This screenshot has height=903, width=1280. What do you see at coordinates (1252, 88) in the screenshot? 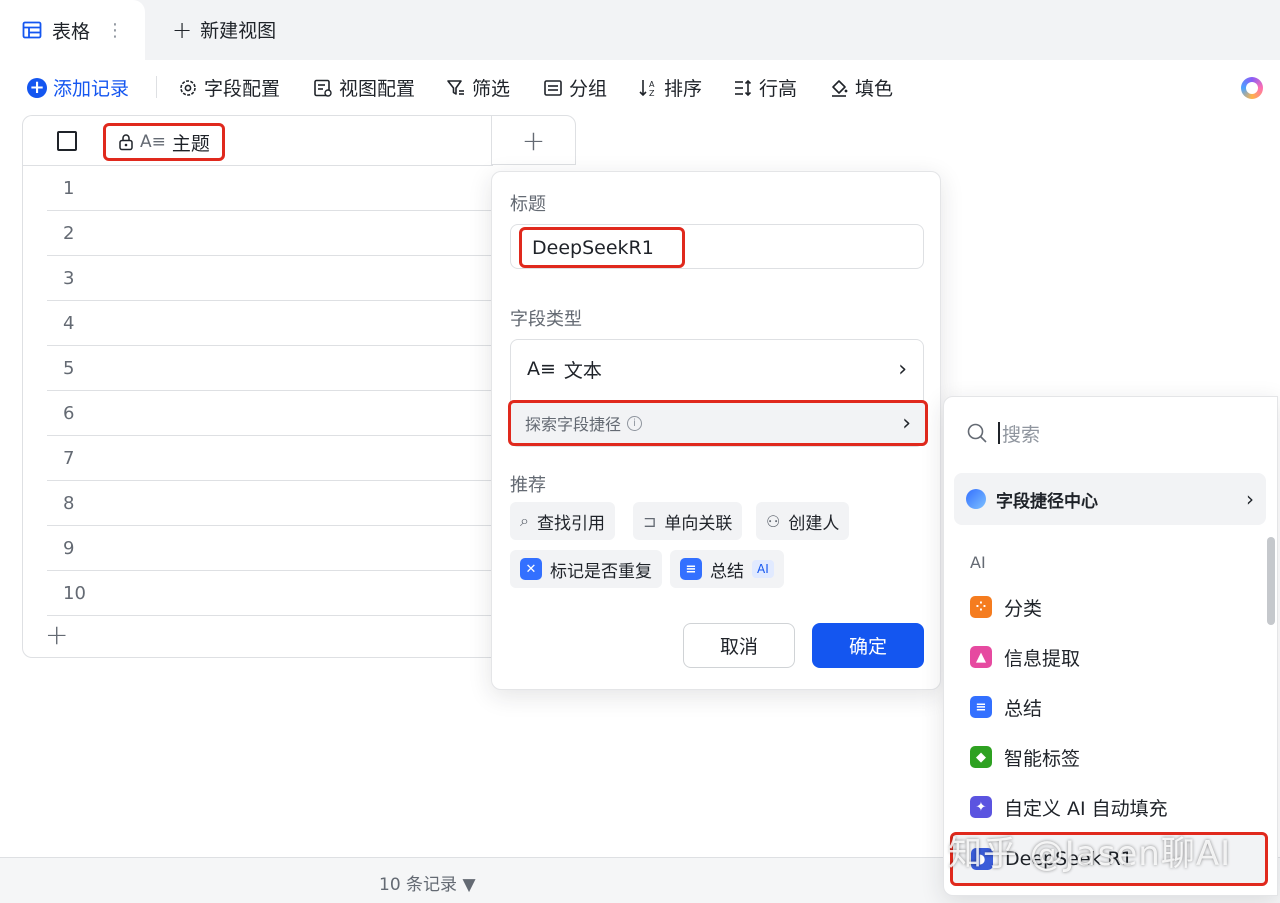
I see `ai-assistant-icon` at bounding box center [1252, 88].